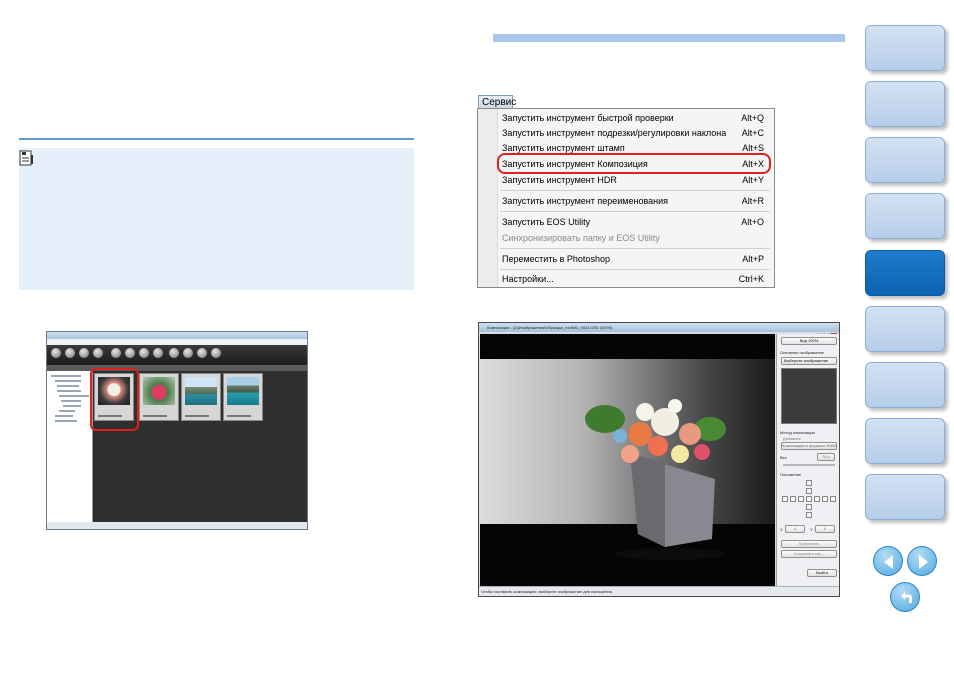  I want to click on weight-slider, so click(809, 465).